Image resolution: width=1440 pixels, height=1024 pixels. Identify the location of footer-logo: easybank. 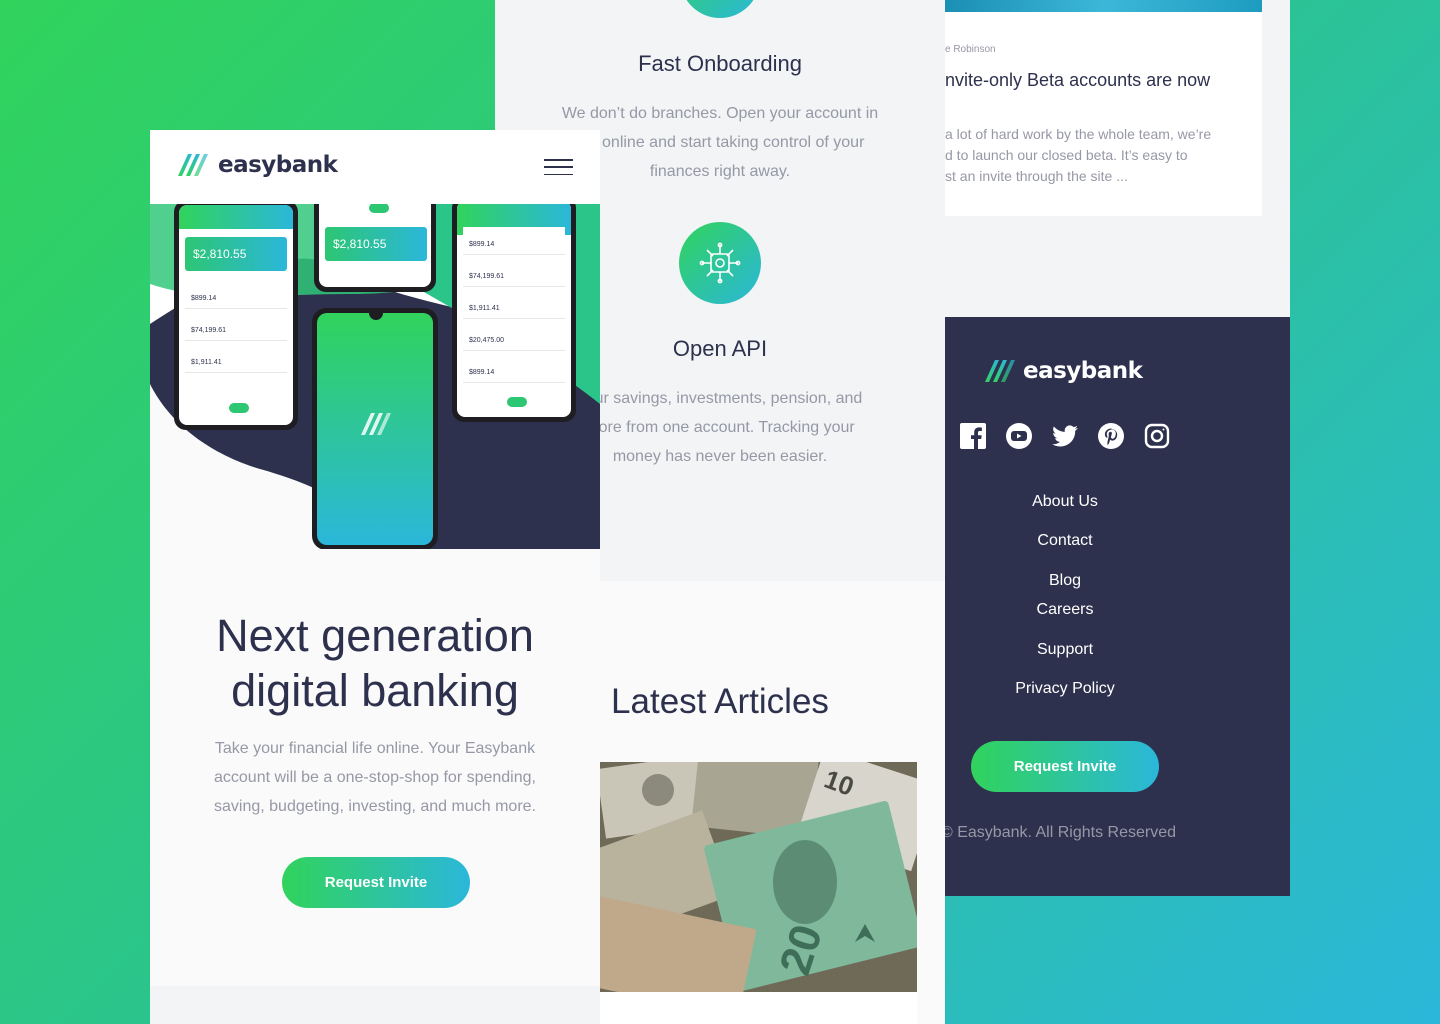
(1064, 371).